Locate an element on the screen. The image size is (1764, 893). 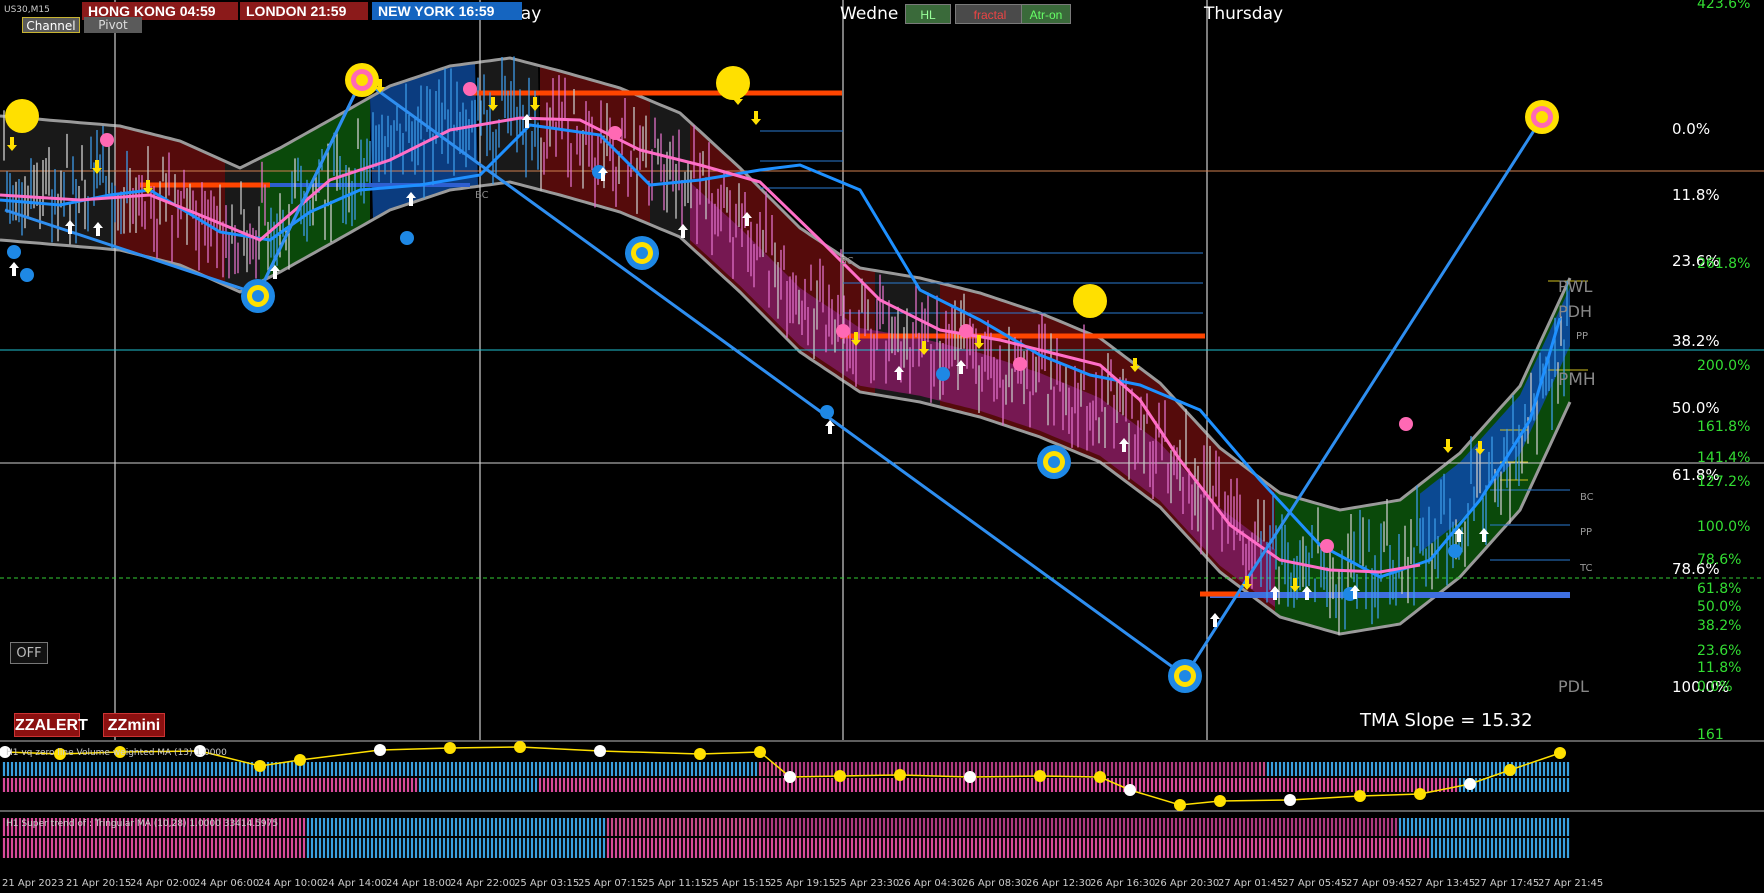
time-axis-label-7: 24 Apr 22:00 is located at coordinates (482, 883).